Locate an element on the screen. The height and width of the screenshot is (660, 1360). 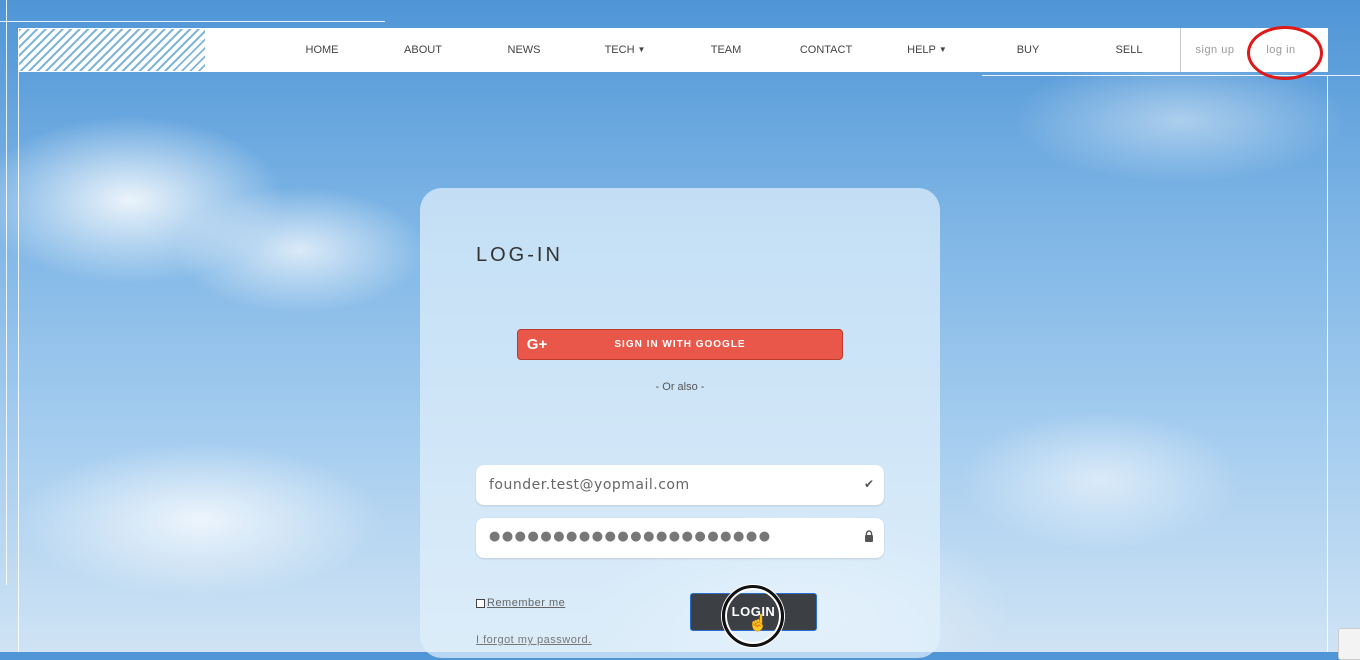
nav-team: TEAM is located at coordinates (726, 50).